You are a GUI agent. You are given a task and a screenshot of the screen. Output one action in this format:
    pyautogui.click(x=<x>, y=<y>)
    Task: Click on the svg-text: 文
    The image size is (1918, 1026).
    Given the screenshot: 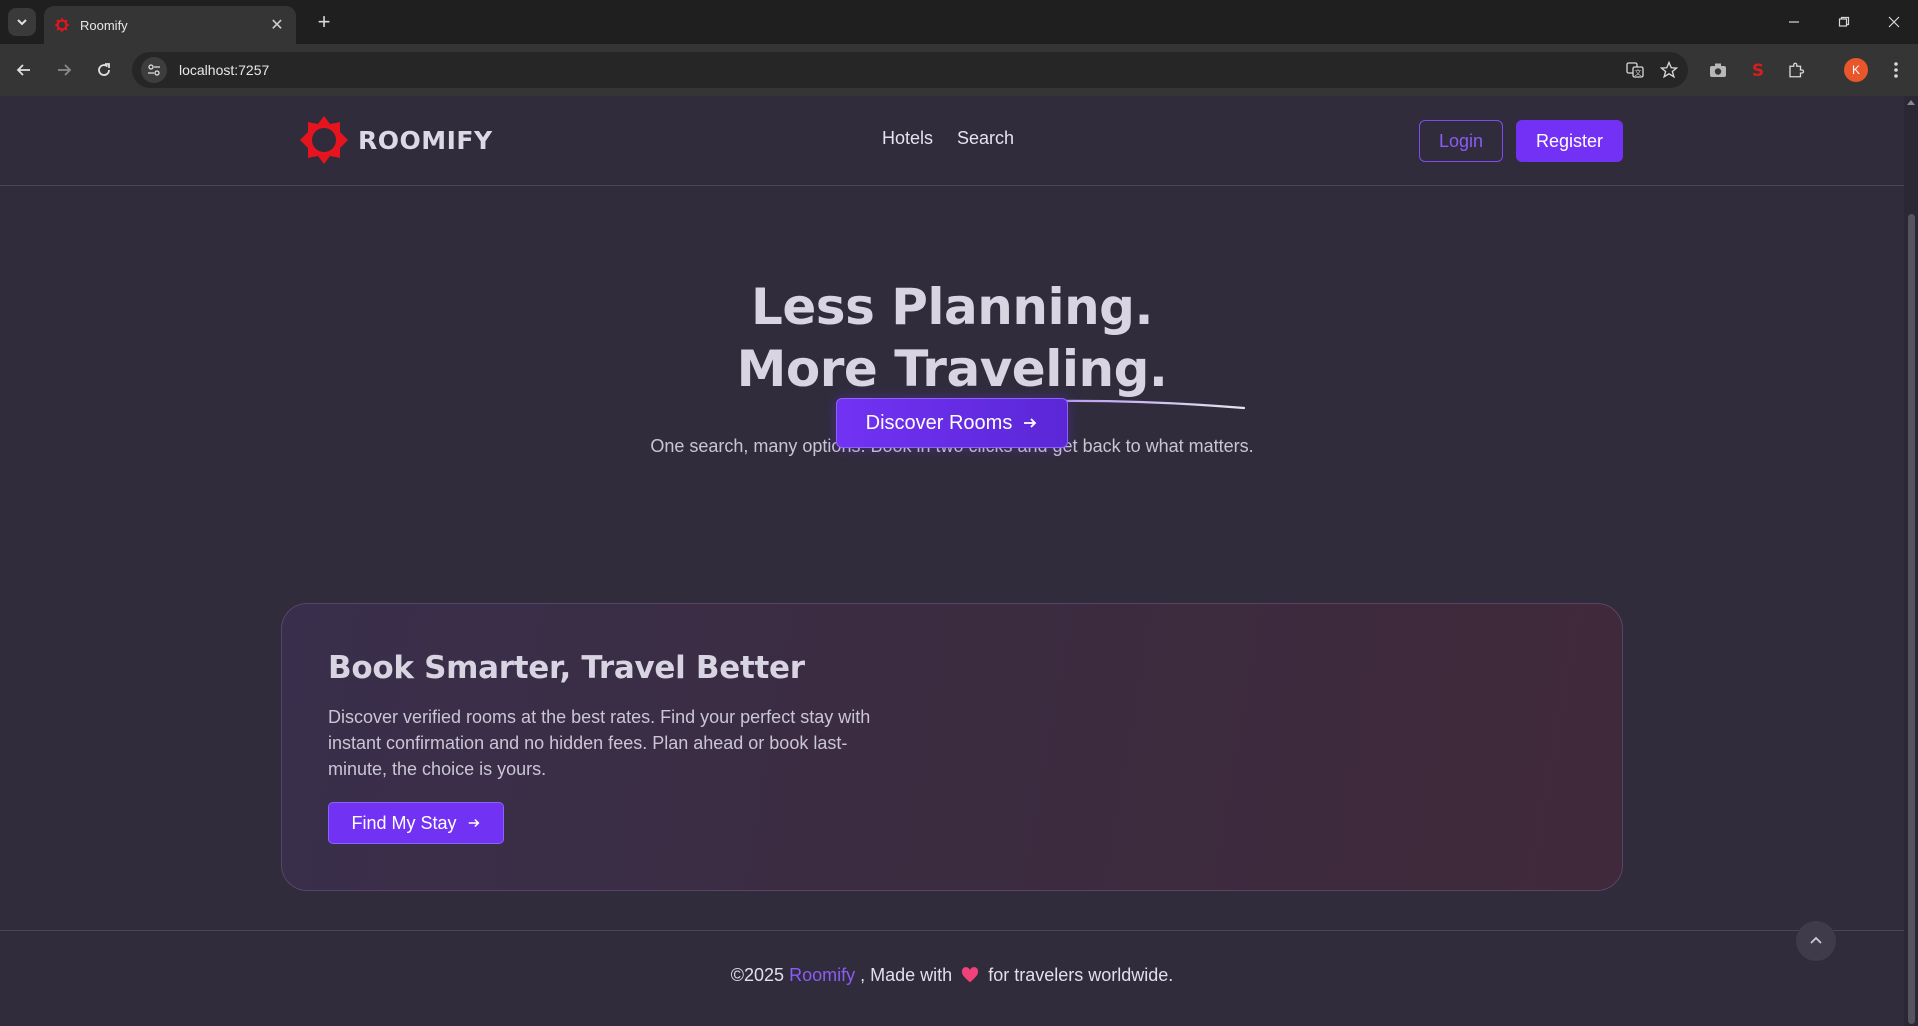 What is the action you would take?
    pyautogui.click(x=1638, y=72)
    